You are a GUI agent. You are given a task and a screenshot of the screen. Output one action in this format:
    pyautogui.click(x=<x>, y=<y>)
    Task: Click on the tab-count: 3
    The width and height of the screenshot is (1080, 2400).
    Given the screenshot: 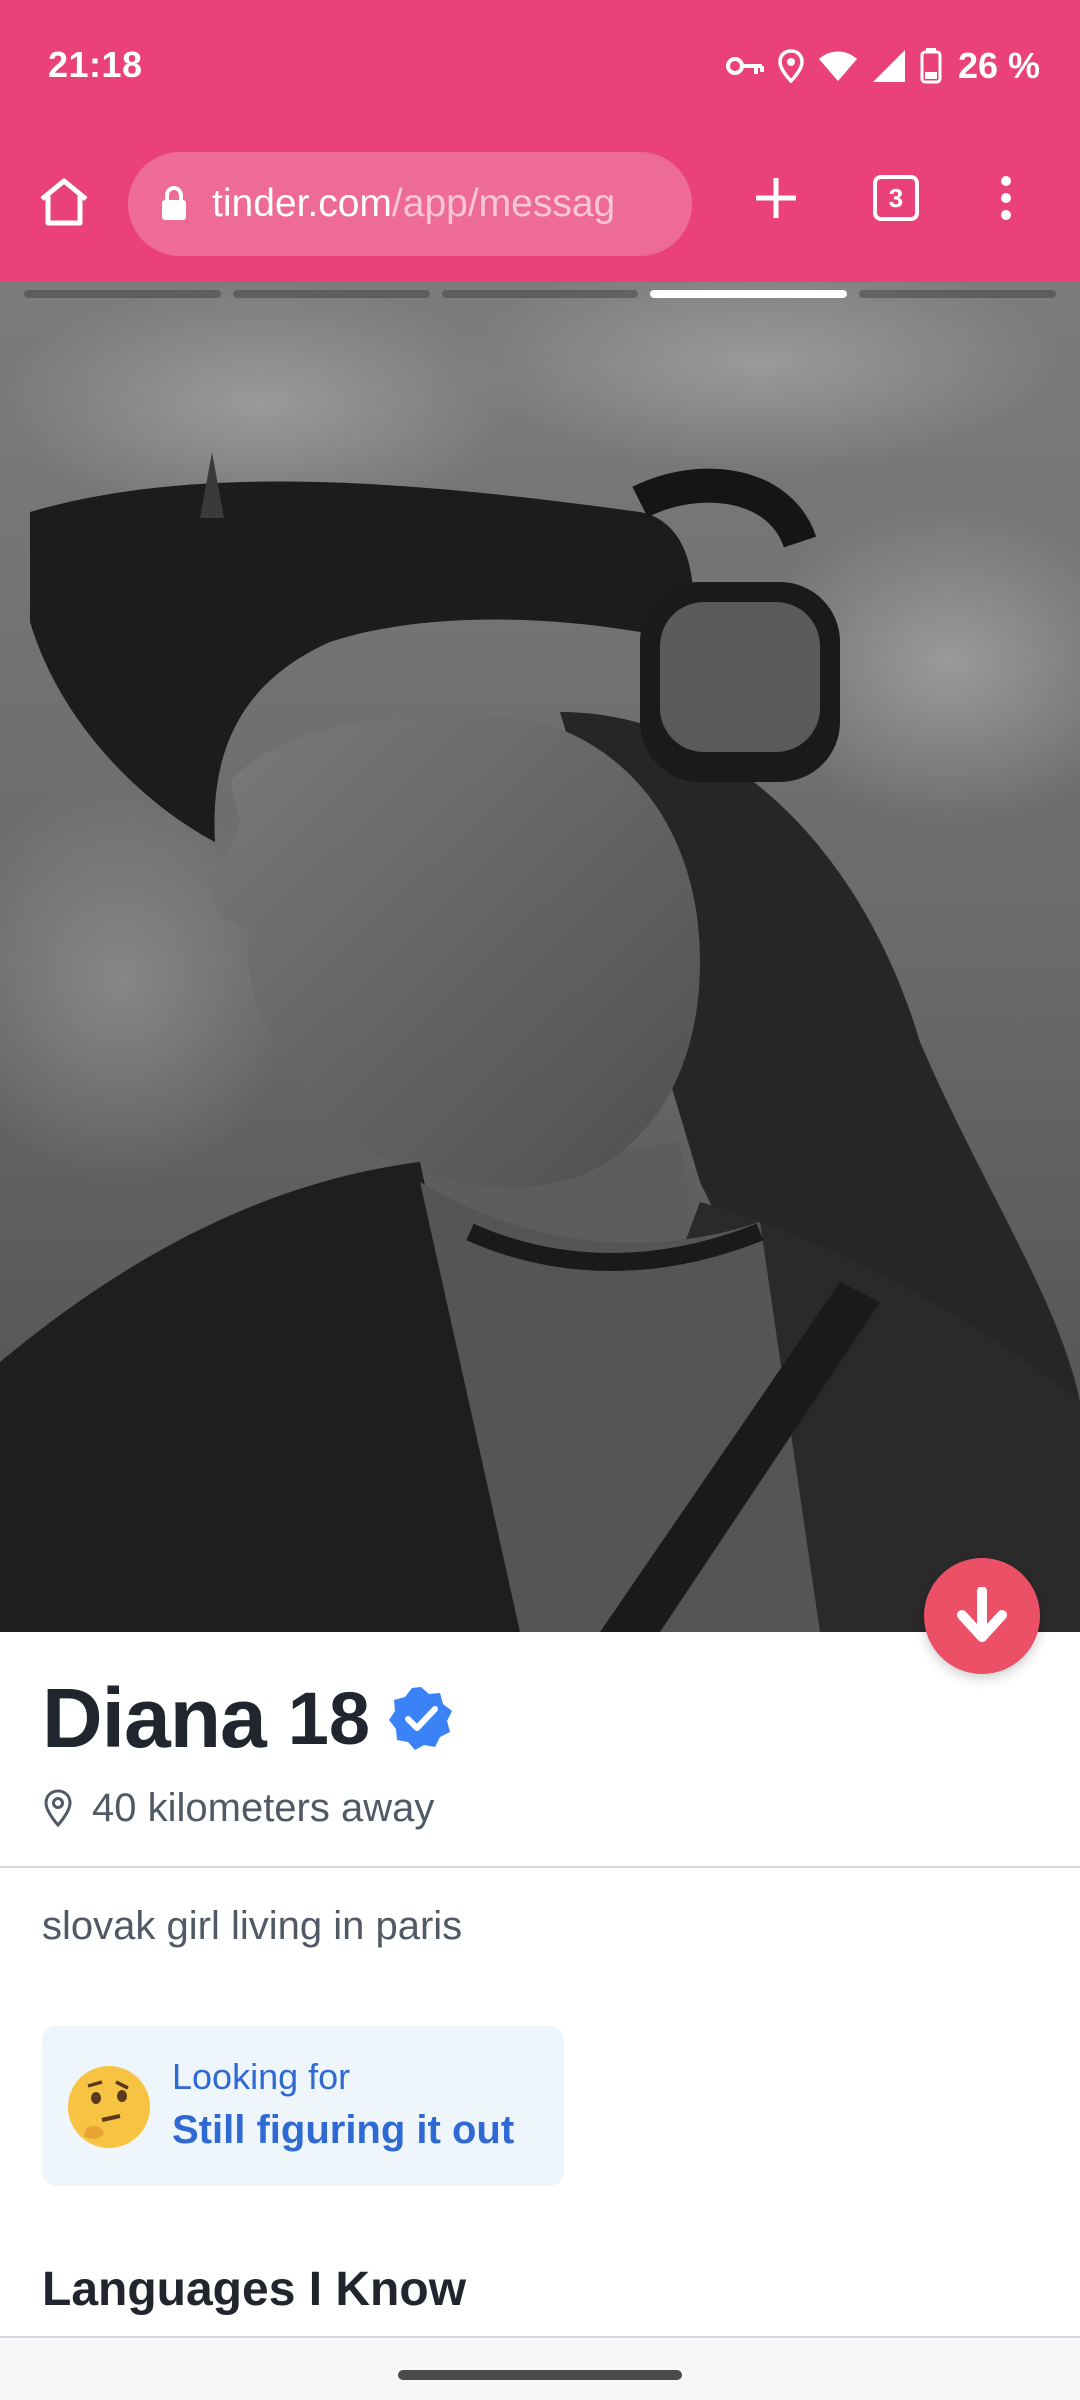 What is the action you would take?
    pyautogui.click(x=896, y=197)
    